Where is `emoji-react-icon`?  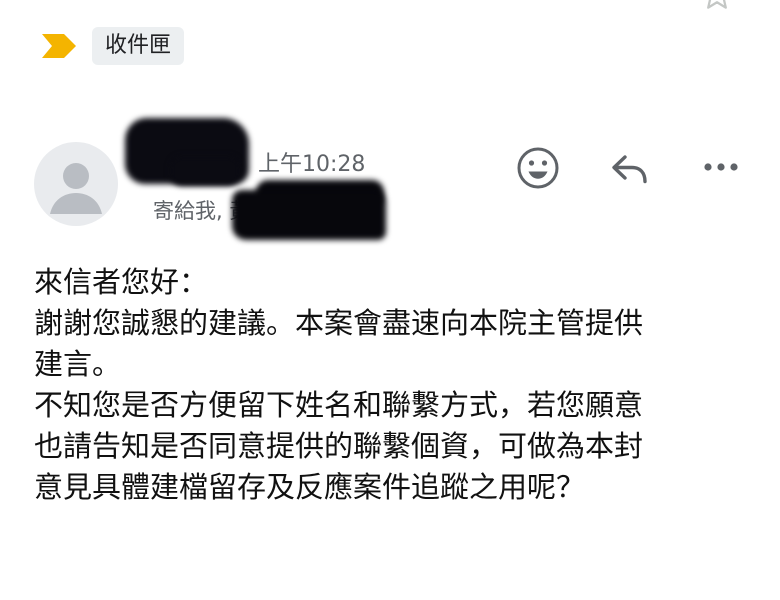 emoji-react-icon is located at coordinates (538, 168).